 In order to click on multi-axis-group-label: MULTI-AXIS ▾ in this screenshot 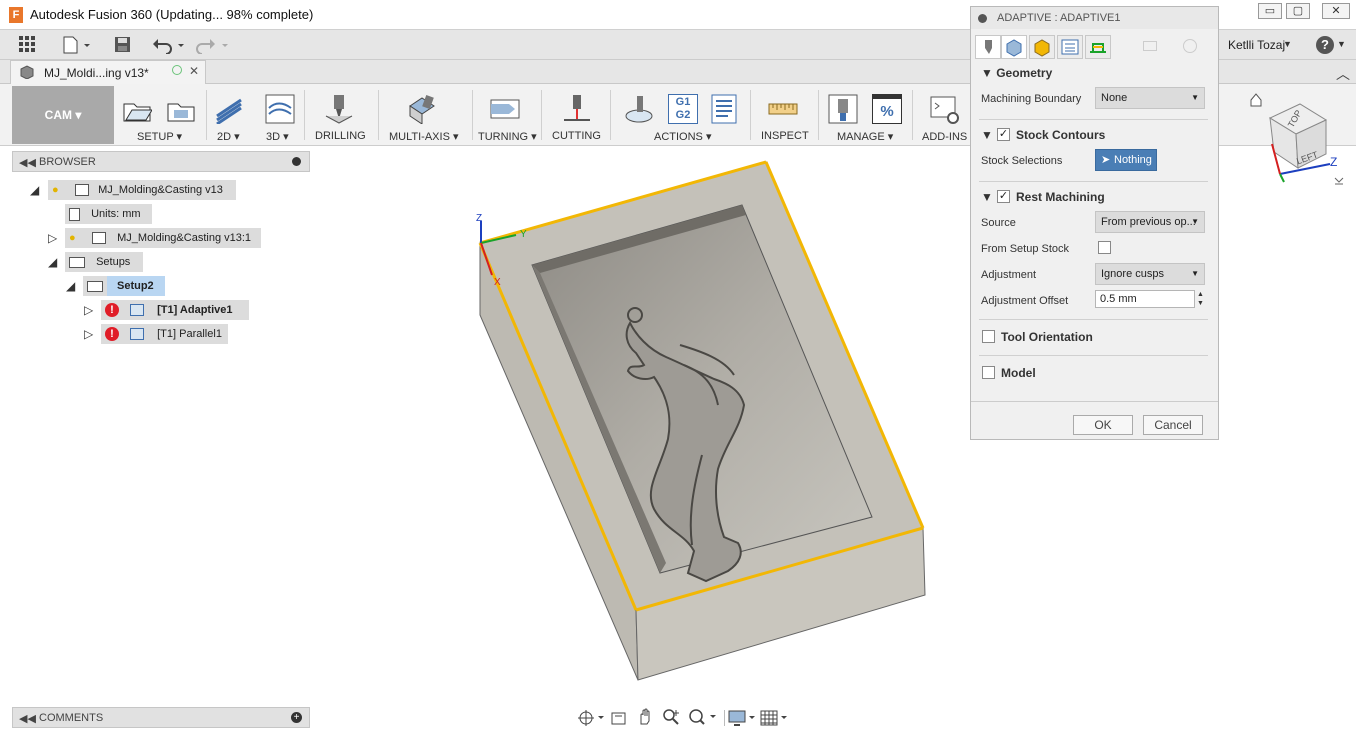, I will do `click(424, 136)`.